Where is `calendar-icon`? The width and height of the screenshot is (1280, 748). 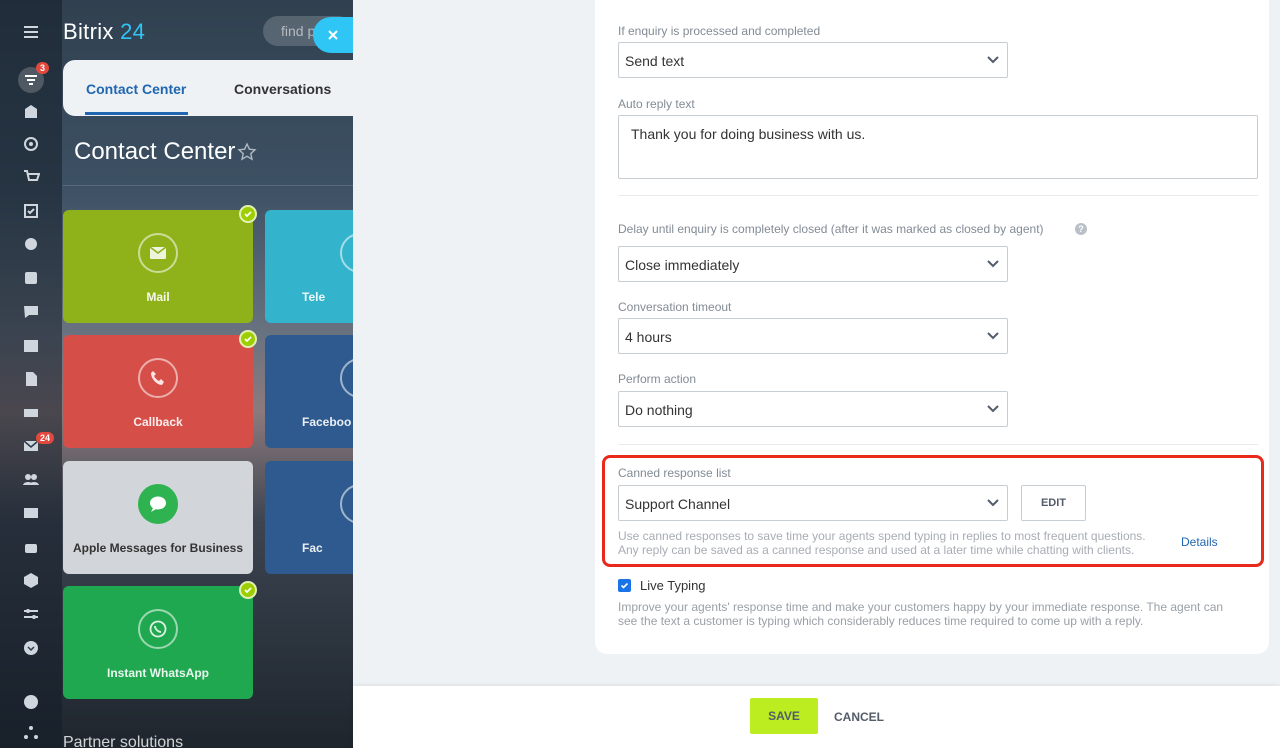 calendar-icon is located at coordinates (31, 345).